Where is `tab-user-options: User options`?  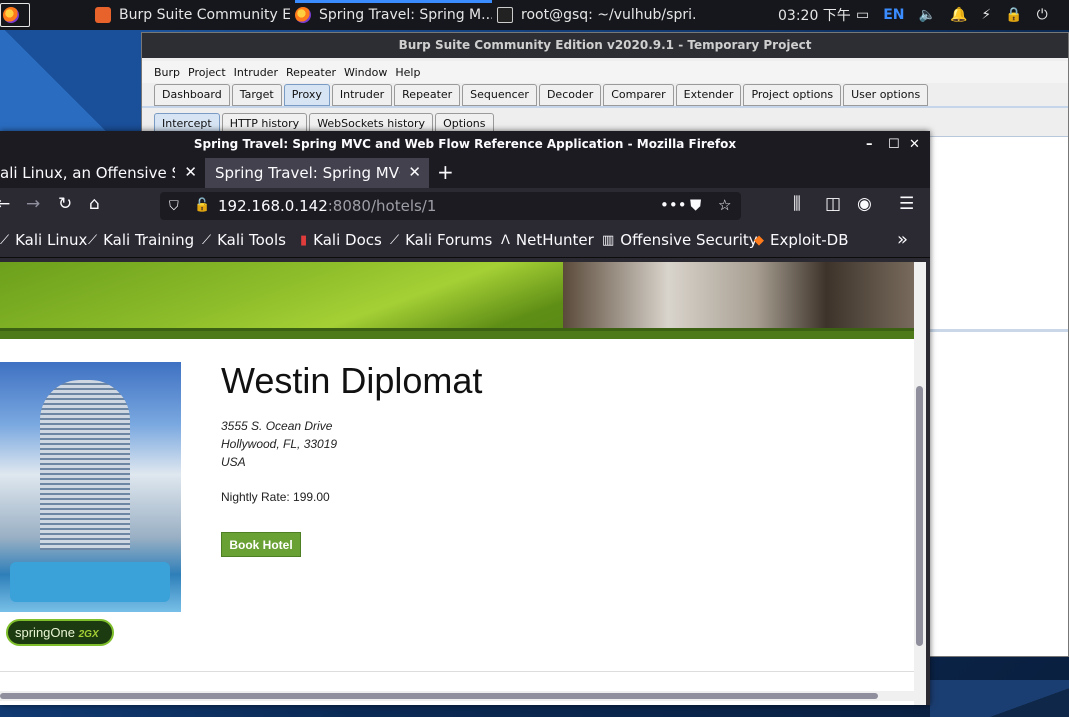 tab-user-options: User options is located at coordinates (886, 95).